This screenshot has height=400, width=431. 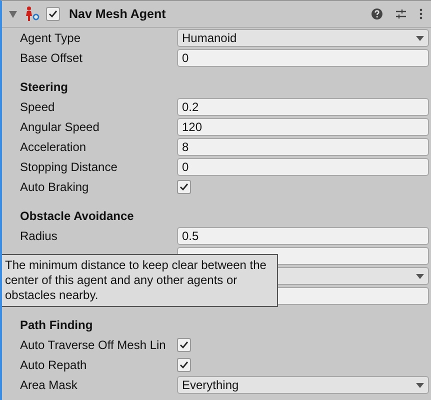 I want to click on property-label: Base Offset, so click(x=51, y=58).